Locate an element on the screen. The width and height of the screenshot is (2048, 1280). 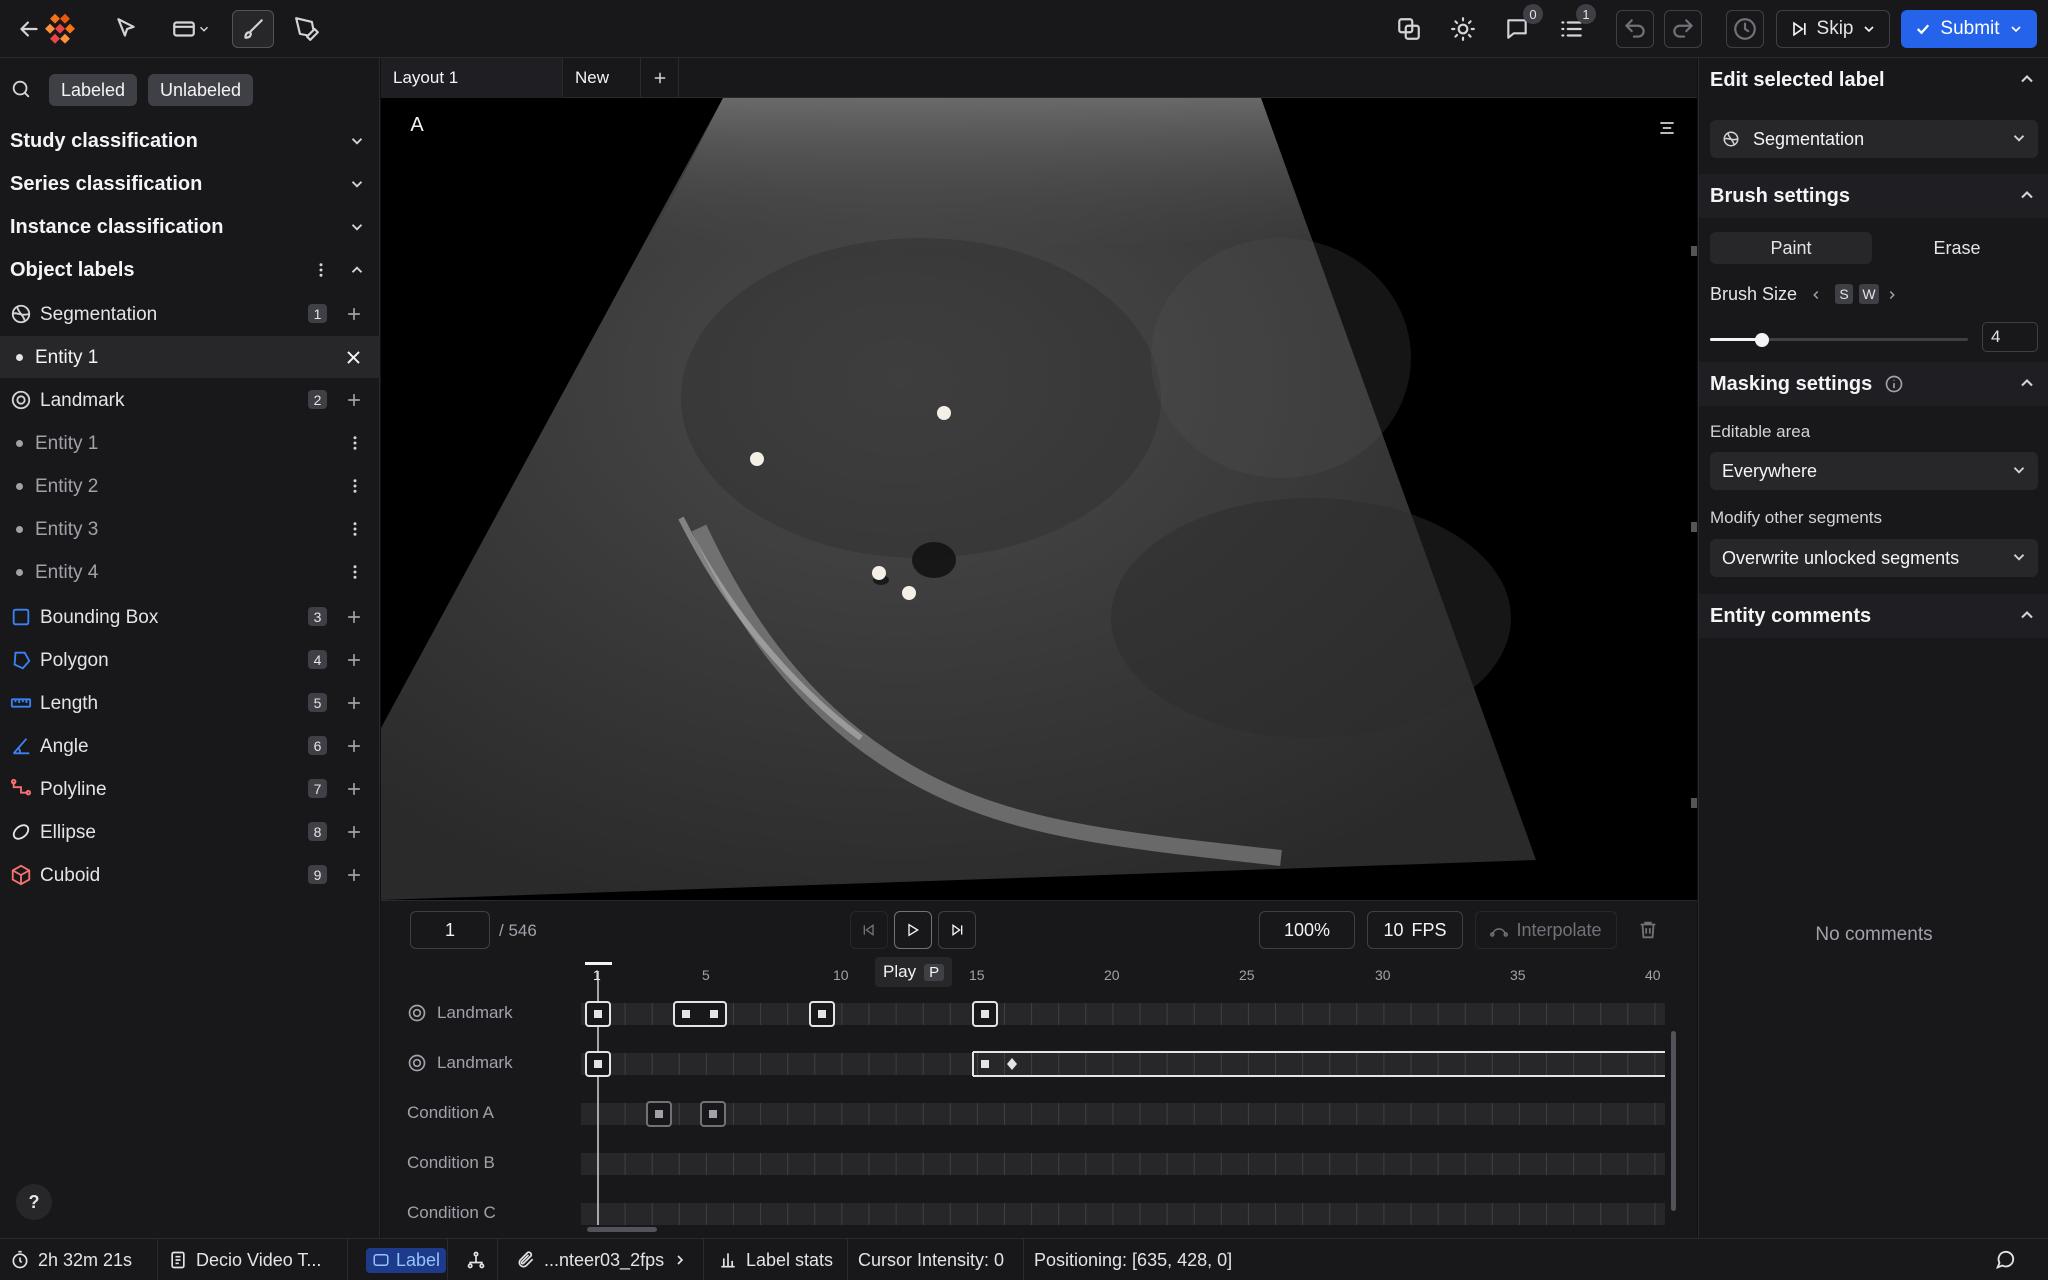
edit-selected-label-section: Edit selected label is located at coordinates (1873, 80).